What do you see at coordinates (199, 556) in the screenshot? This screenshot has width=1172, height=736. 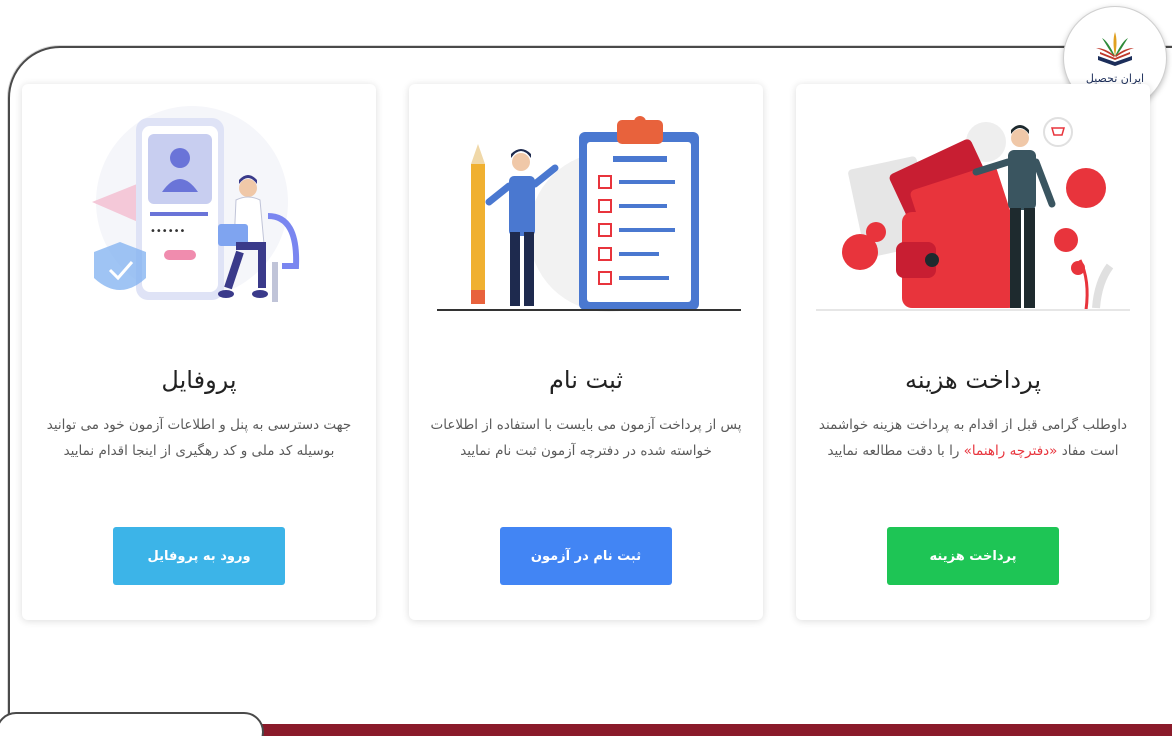 I see `profile-login-button: ورود به پروفایل` at bounding box center [199, 556].